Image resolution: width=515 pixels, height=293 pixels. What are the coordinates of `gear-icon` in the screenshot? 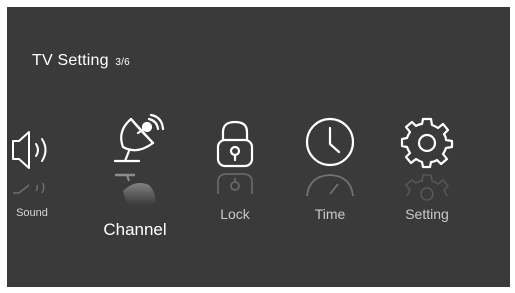 It's located at (427, 143).